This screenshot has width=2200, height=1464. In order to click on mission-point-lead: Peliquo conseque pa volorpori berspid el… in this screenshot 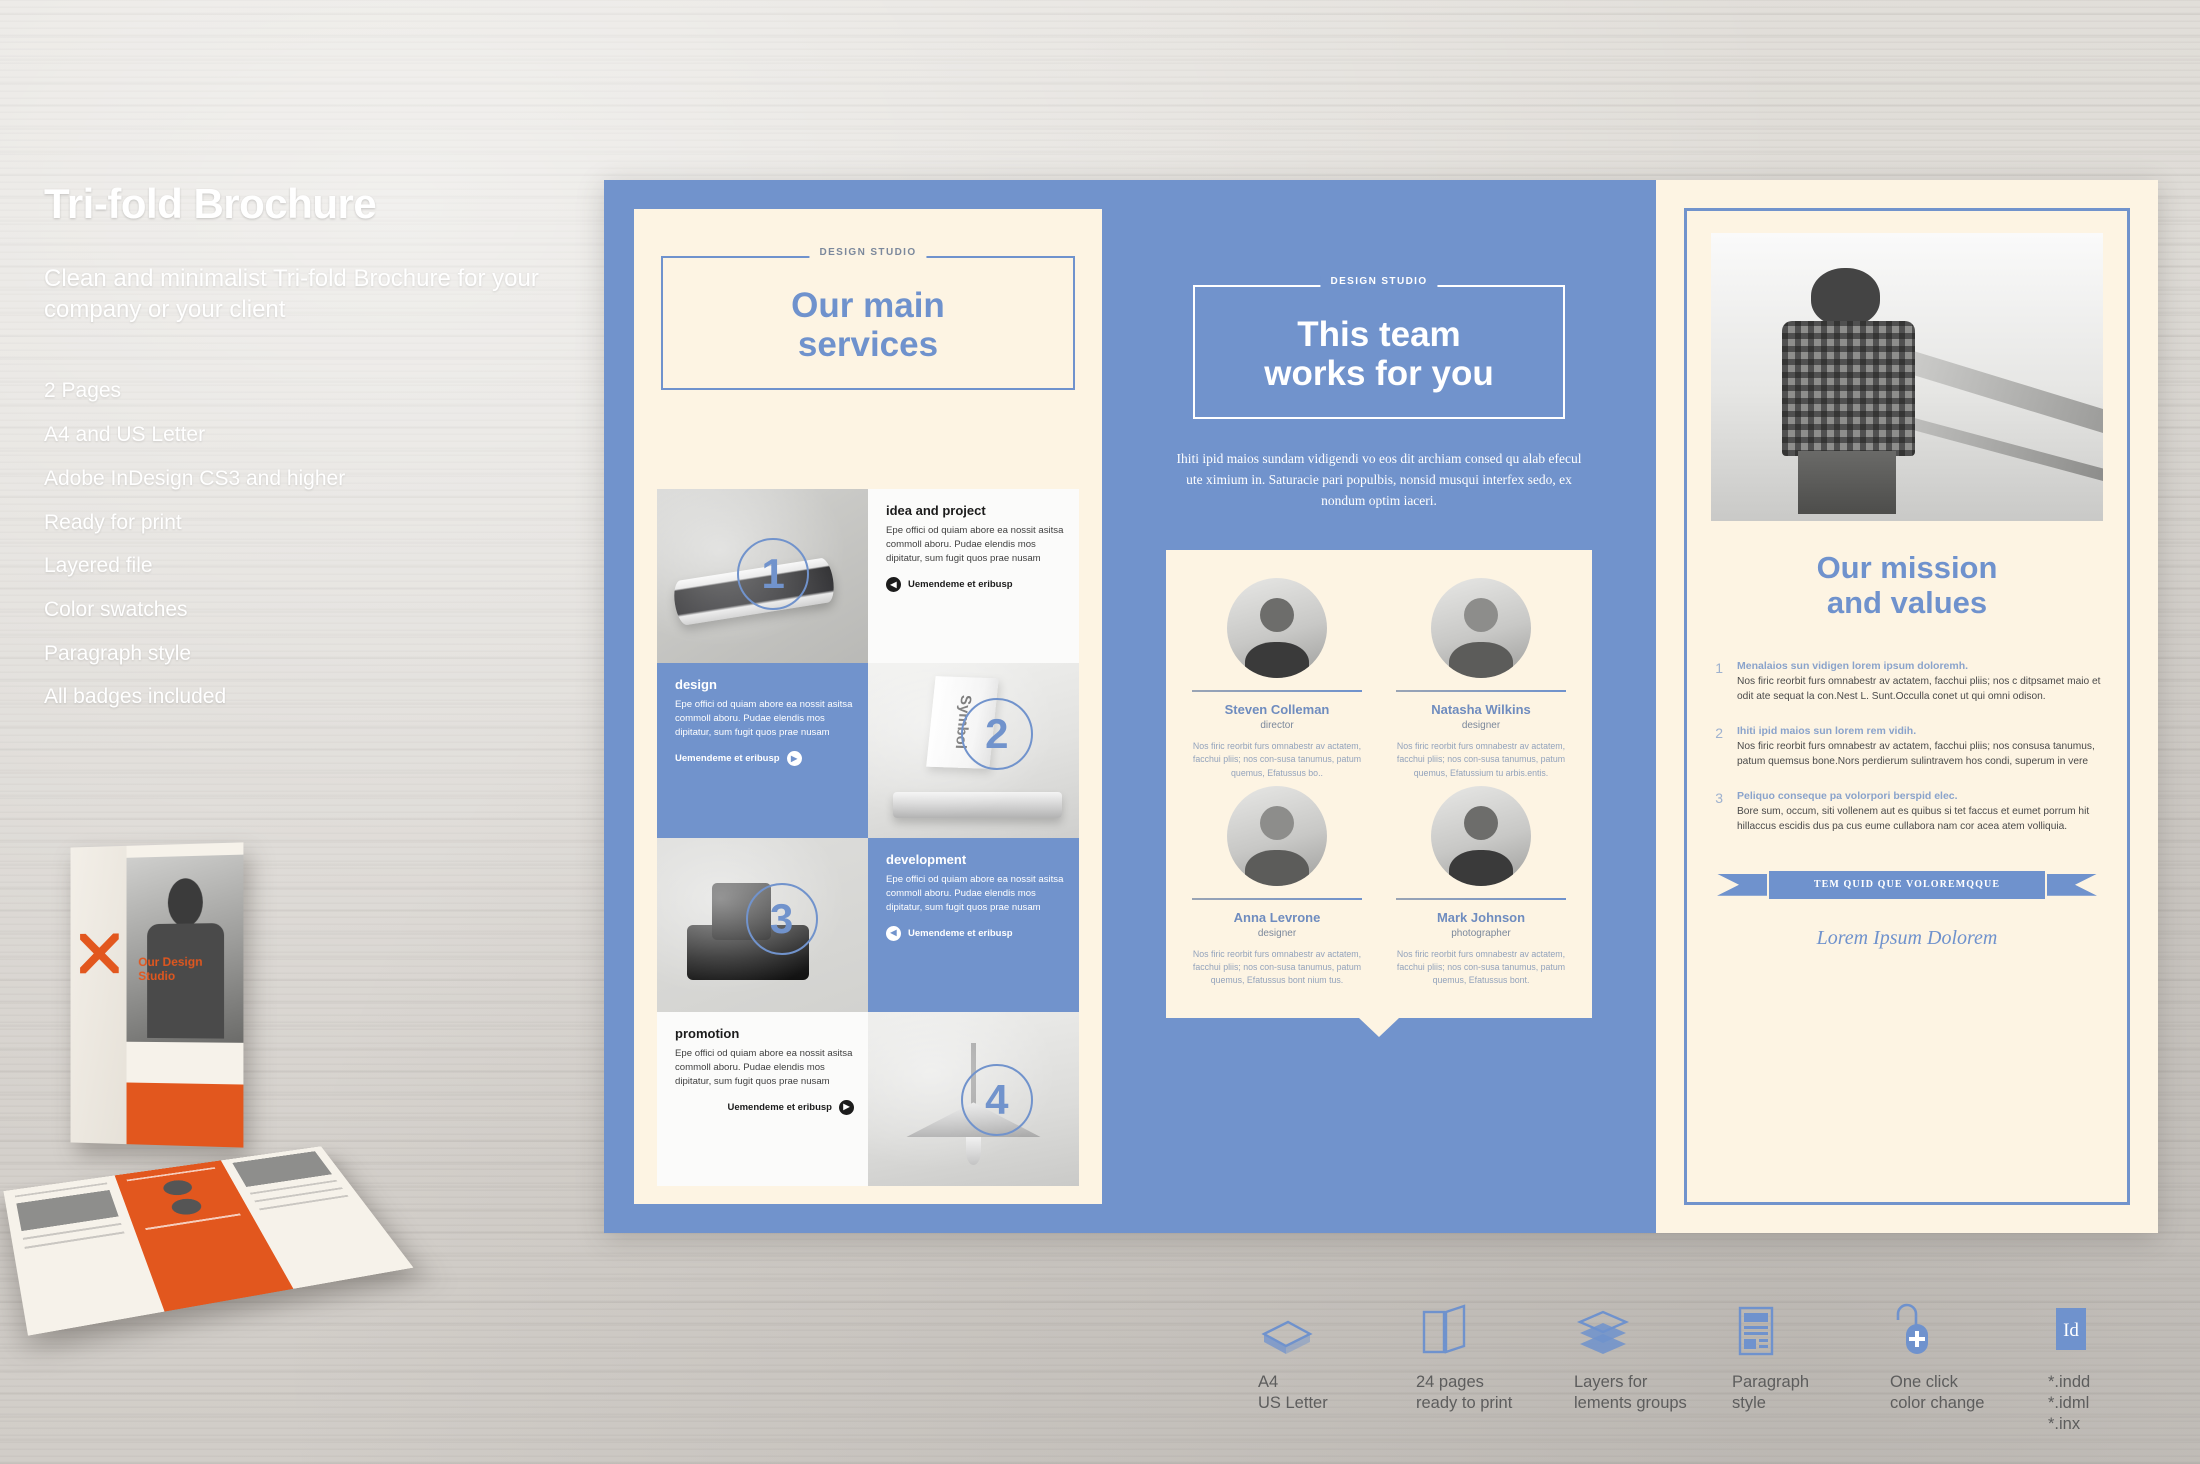, I will do `click(1847, 796)`.